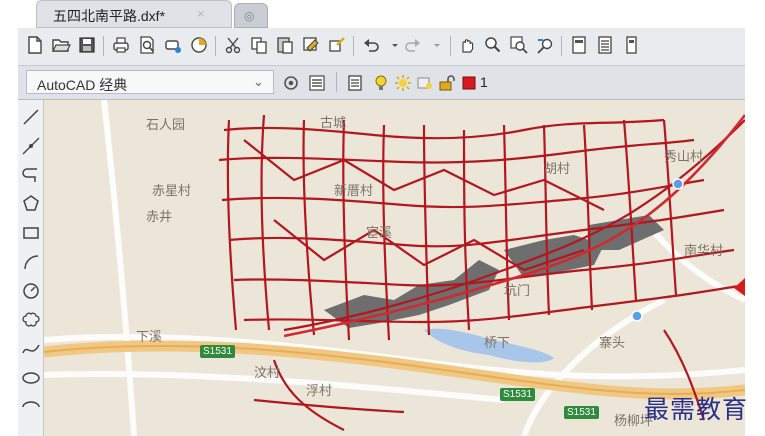  Describe the element at coordinates (517, 290) in the screenshot. I see `map-place-label: 坑门` at that location.